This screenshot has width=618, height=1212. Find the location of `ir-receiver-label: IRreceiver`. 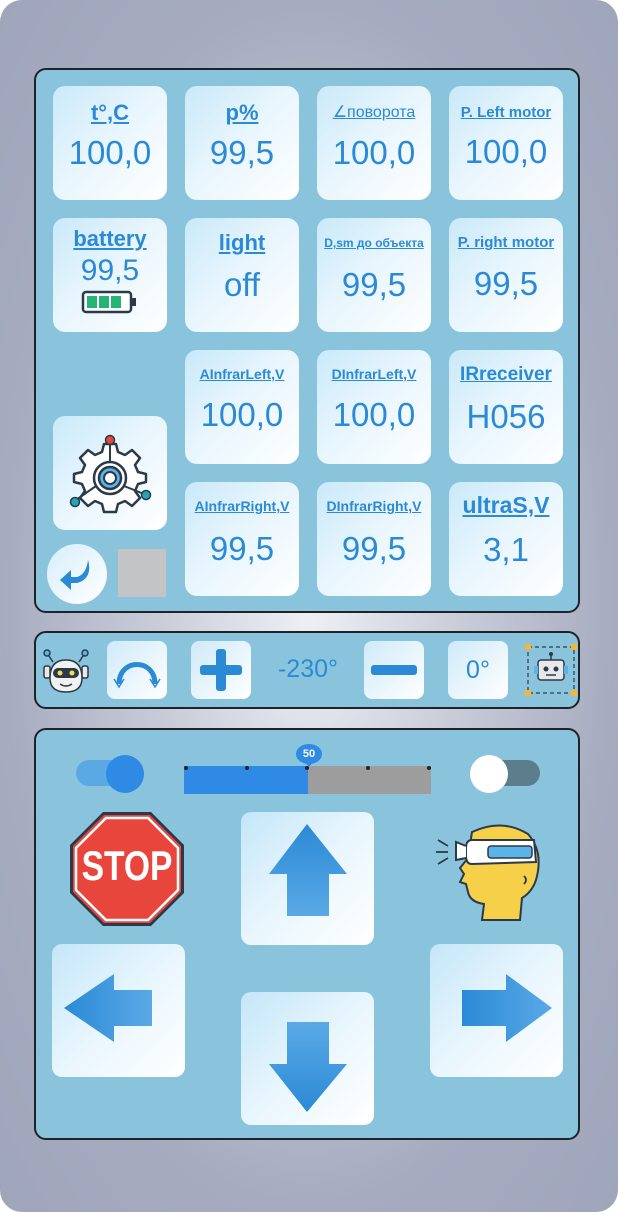

ir-receiver-label: IRreceiver is located at coordinates (506, 374).